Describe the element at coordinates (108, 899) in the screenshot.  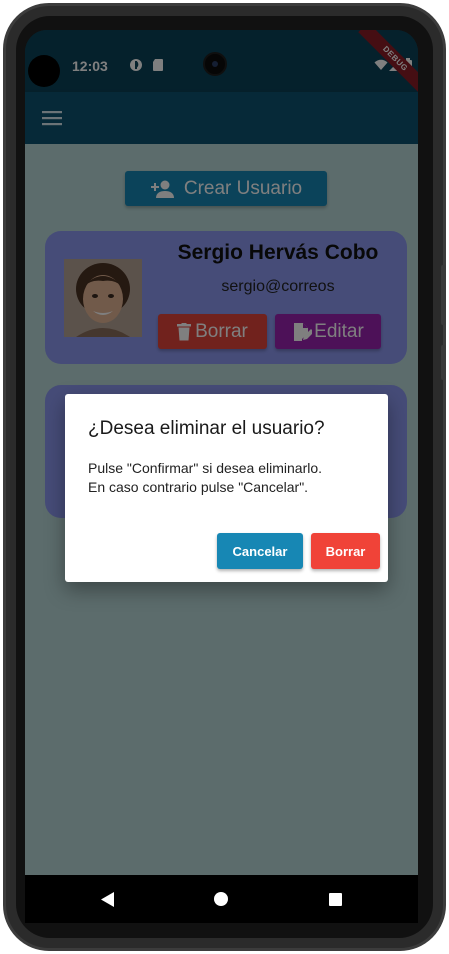
I see `back-icon` at that location.